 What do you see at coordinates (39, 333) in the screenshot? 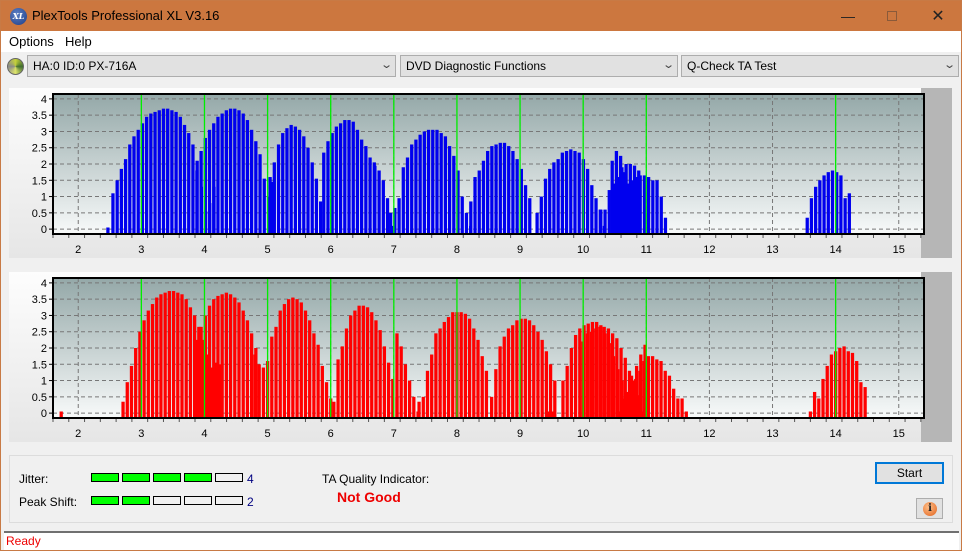
I see `y-tick-label: 2.5` at bounding box center [39, 333].